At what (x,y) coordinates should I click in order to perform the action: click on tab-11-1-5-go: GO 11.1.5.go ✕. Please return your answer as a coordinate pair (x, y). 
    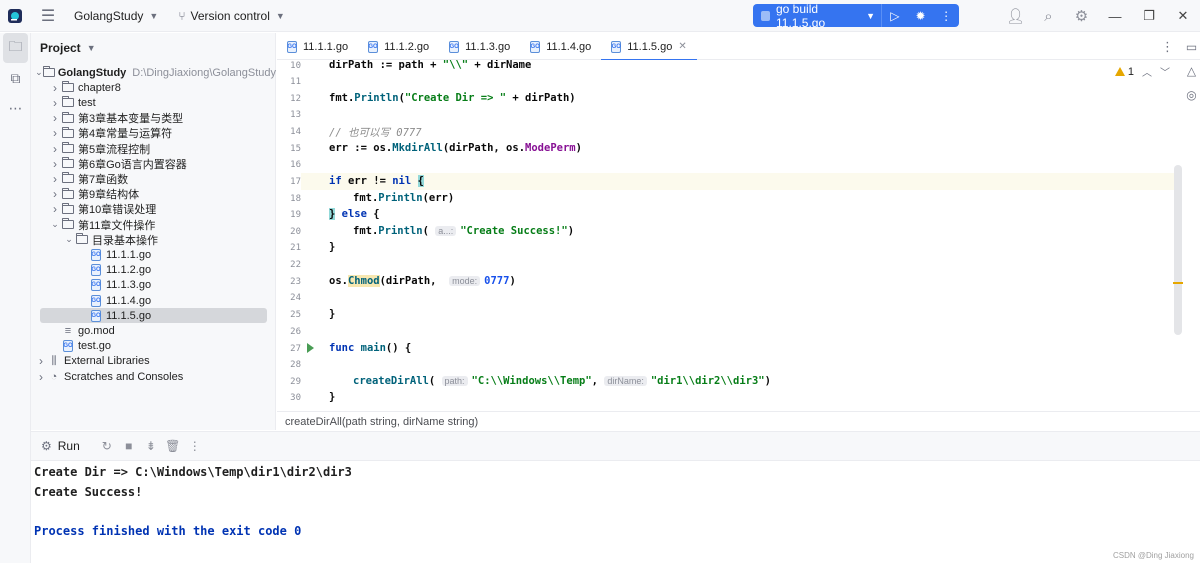
    Looking at the image, I should click on (649, 47).